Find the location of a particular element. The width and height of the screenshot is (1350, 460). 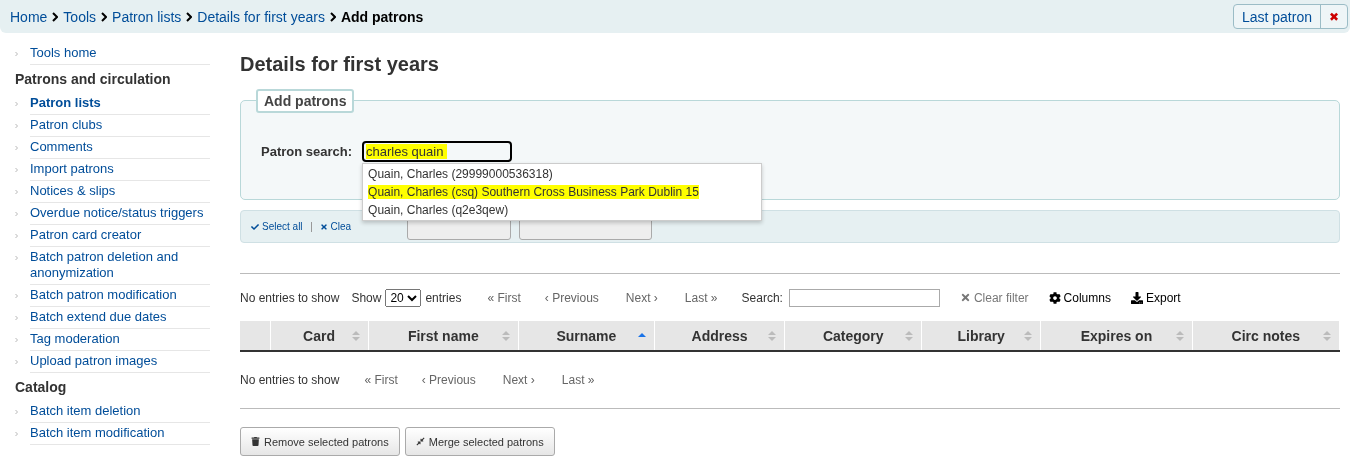

column-header: Address is located at coordinates (719, 336).